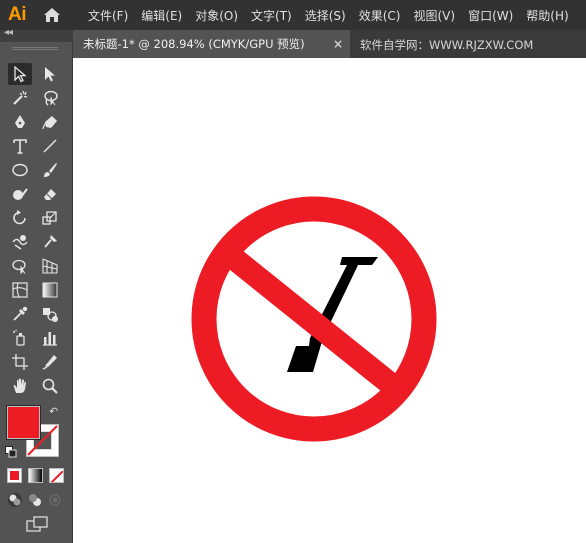  What do you see at coordinates (161, 15) in the screenshot?
I see `menu-edit: 编辑(E)` at bounding box center [161, 15].